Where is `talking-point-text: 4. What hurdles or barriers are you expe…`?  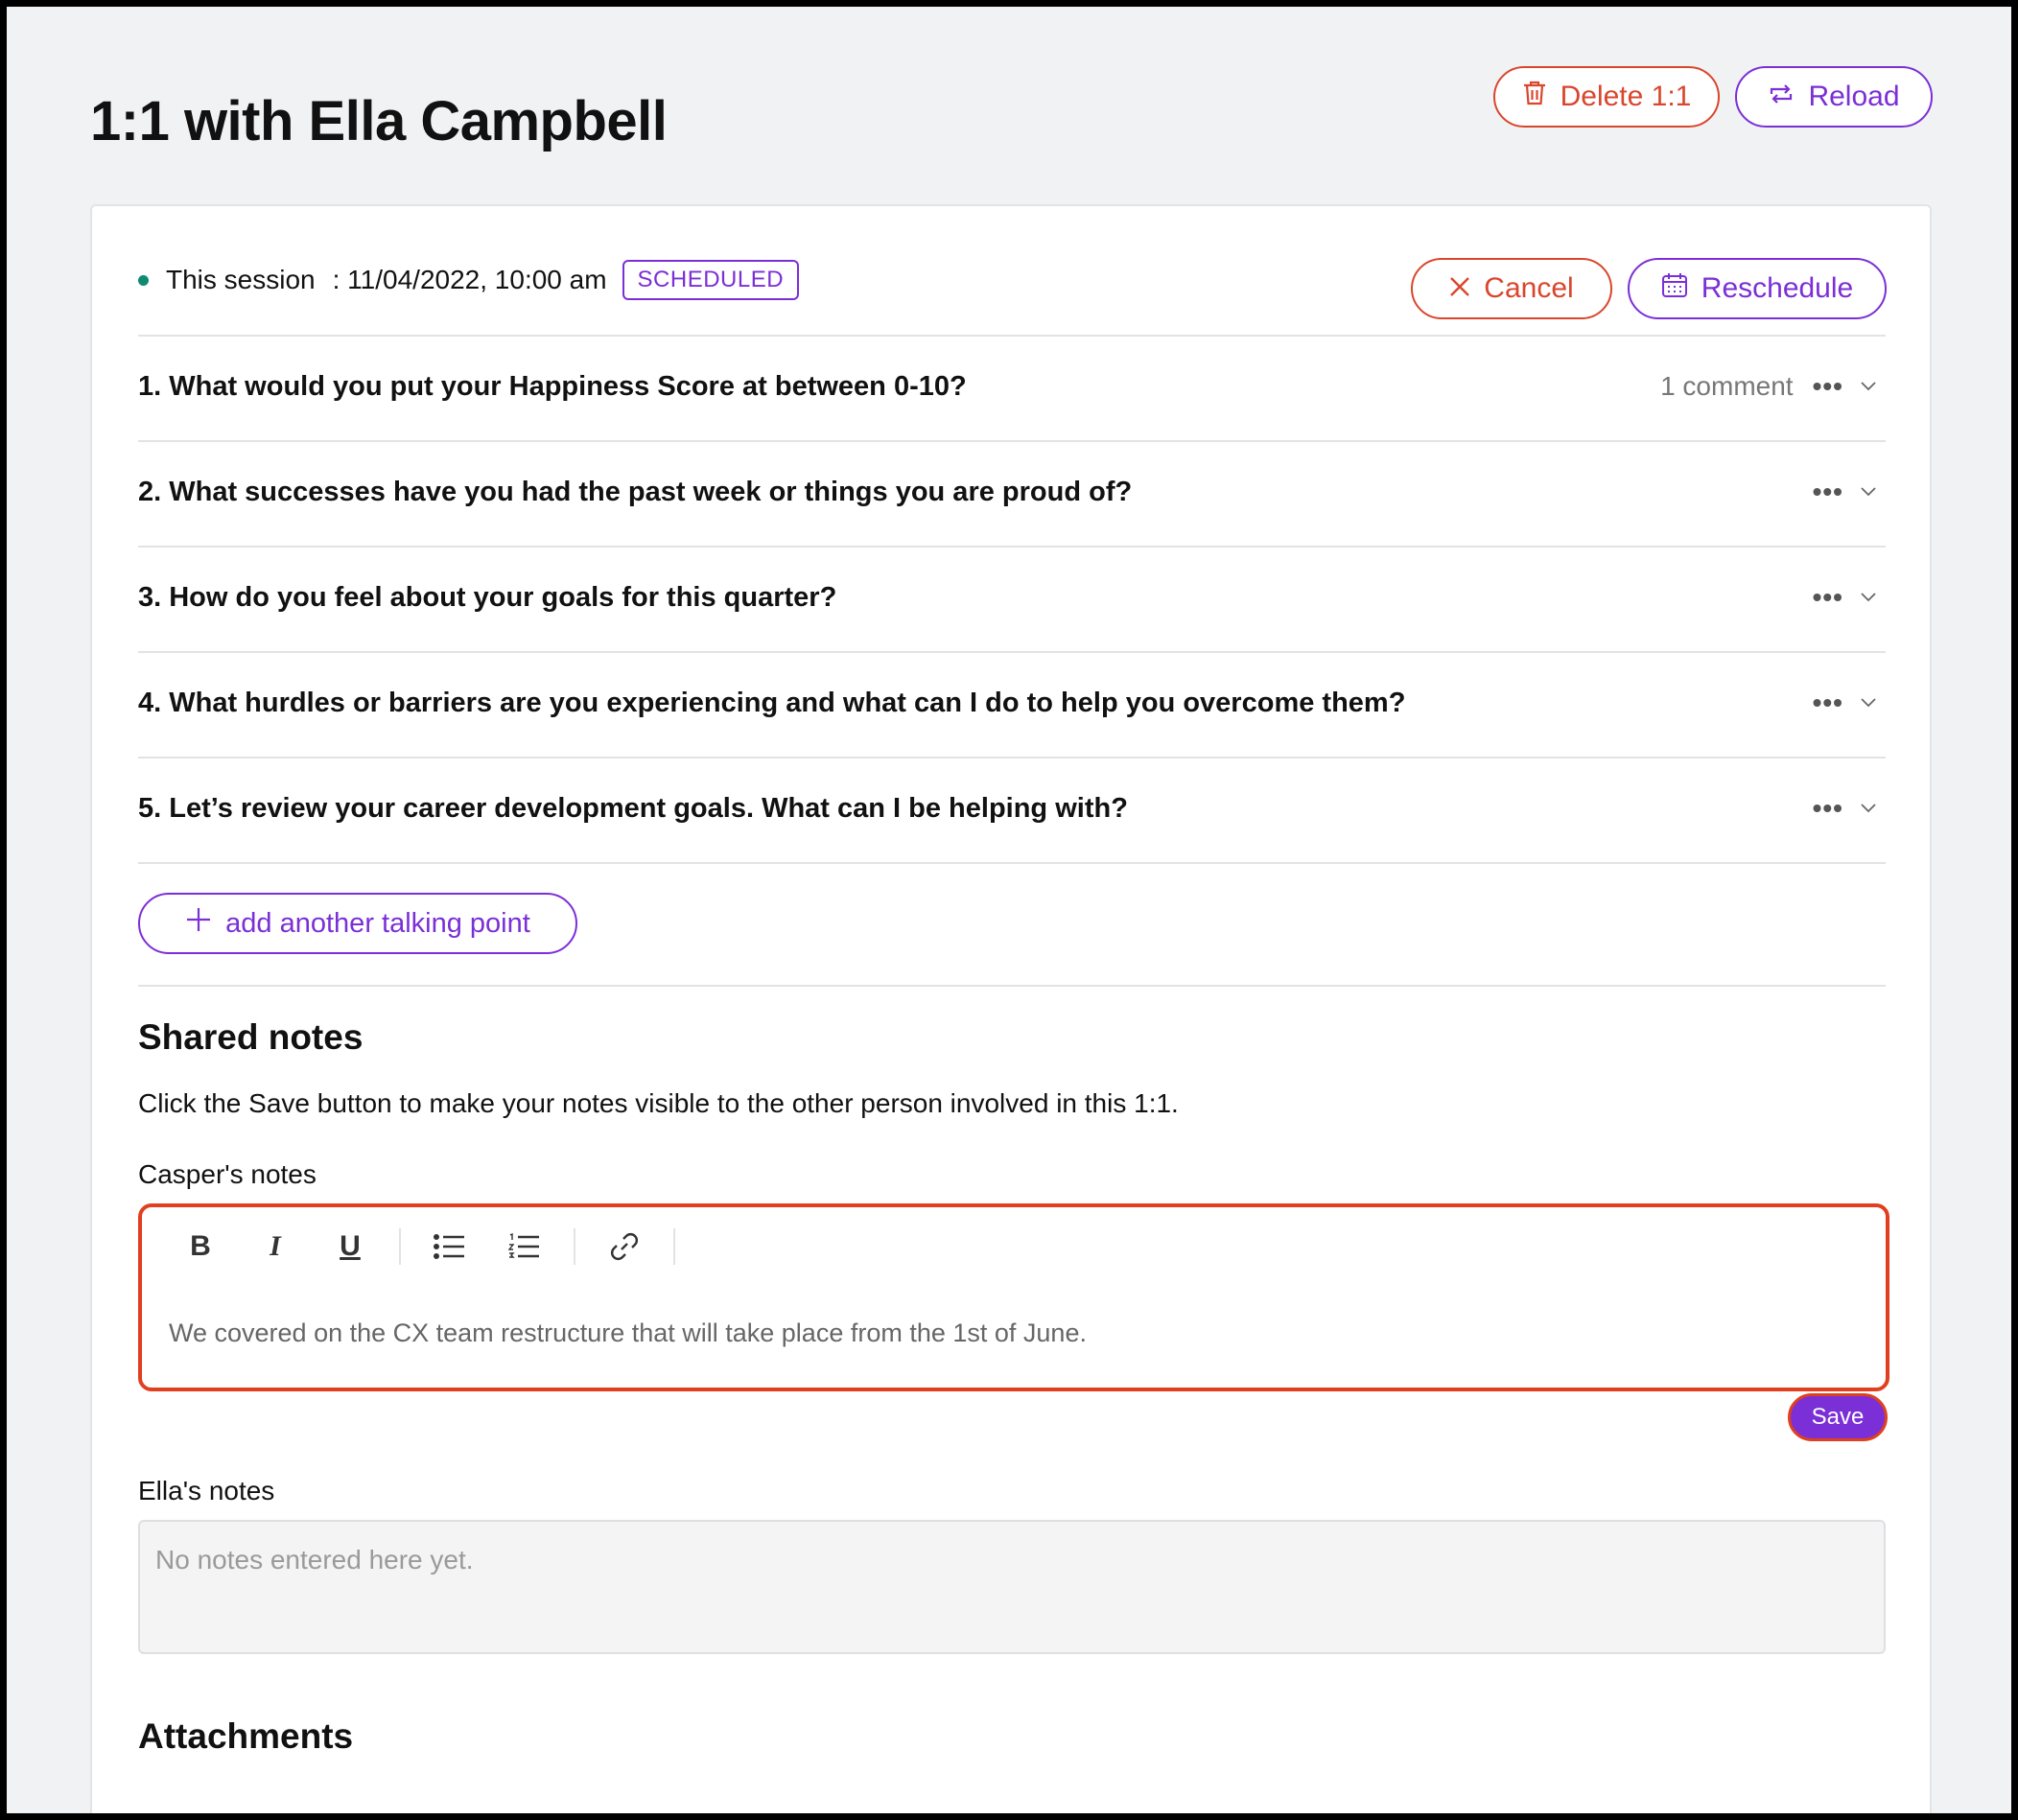
talking-point-text: 4. What hurdles or barriers are you expe… is located at coordinates (772, 703).